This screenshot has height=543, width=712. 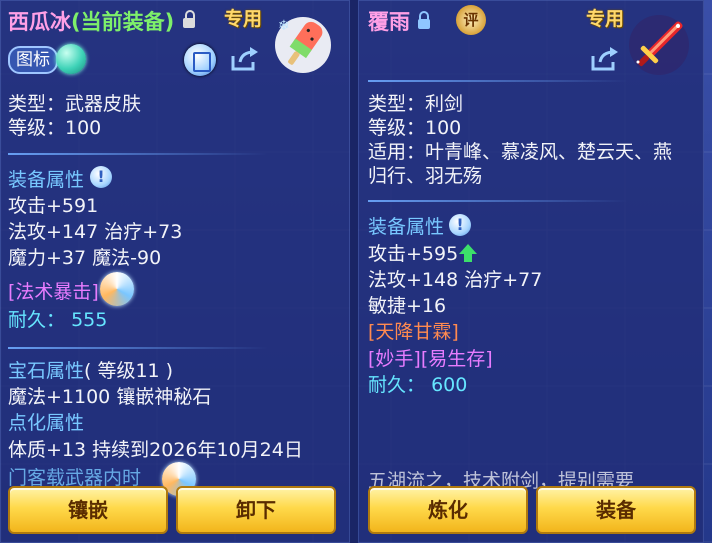 I want to click on refine-button: 炼化, so click(x=448, y=510).